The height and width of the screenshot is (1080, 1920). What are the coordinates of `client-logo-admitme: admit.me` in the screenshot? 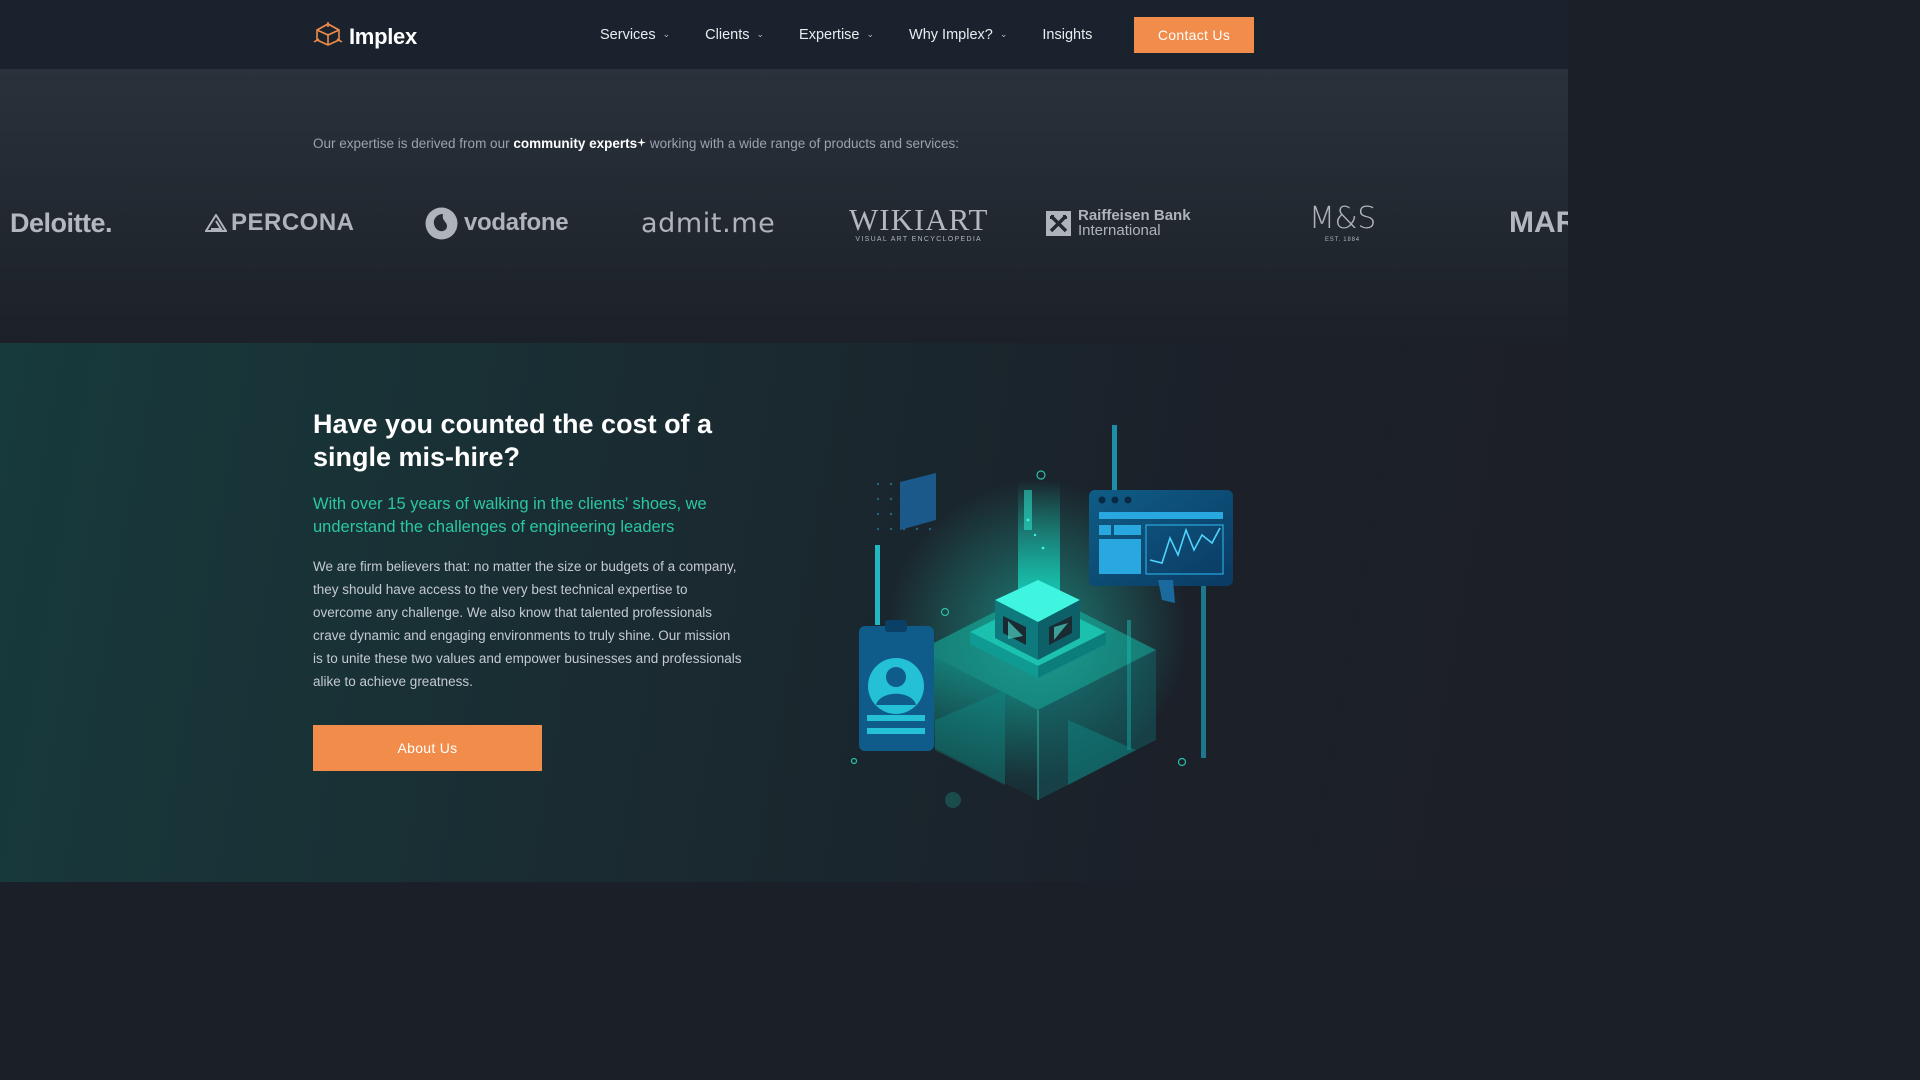 It's located at (708, 223).